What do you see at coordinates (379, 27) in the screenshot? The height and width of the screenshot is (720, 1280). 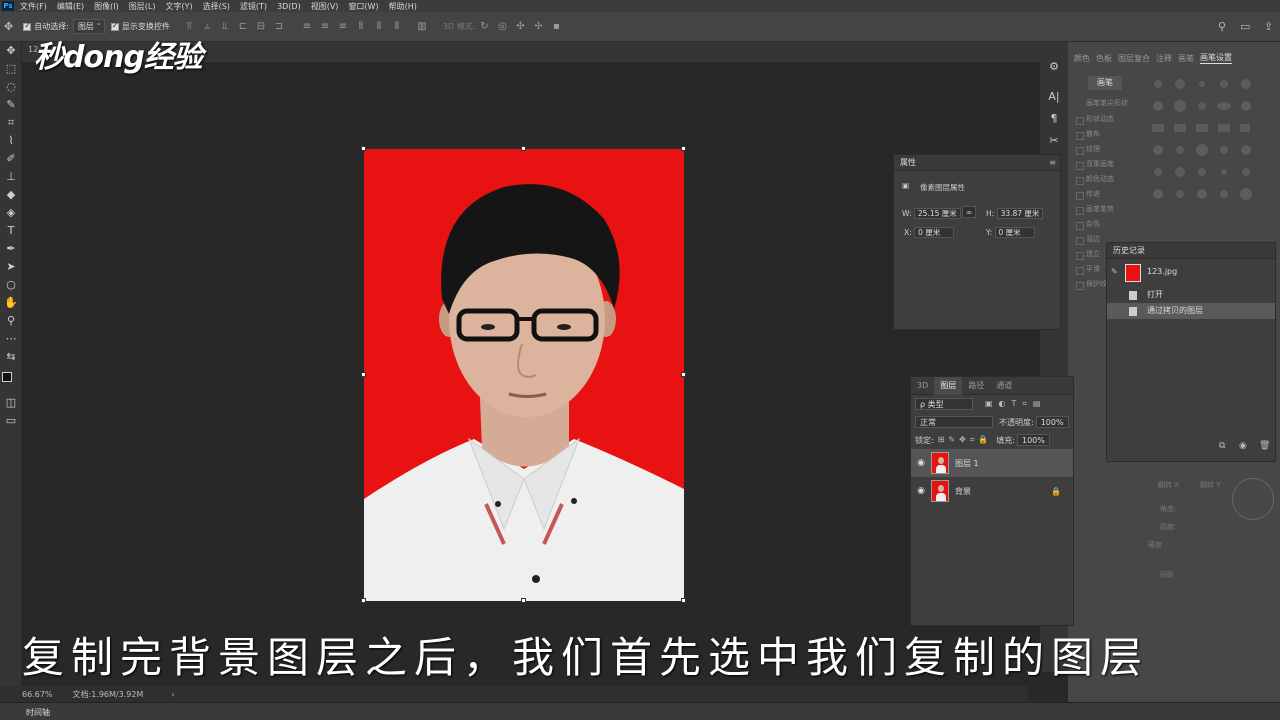 I see `distribute-hcenter-icon: ⦀` at bounding box center [379, 27].